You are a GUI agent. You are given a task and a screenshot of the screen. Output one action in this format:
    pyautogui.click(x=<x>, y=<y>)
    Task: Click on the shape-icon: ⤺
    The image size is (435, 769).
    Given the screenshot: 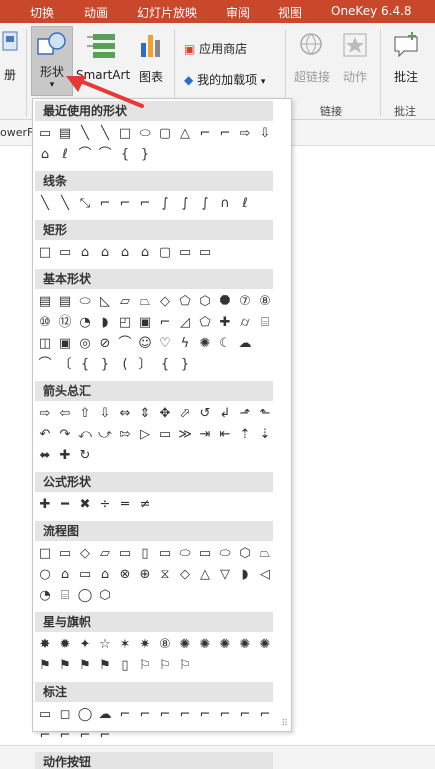 What is the action you would take?
    pyautogui.click(x=85, y=434)
    